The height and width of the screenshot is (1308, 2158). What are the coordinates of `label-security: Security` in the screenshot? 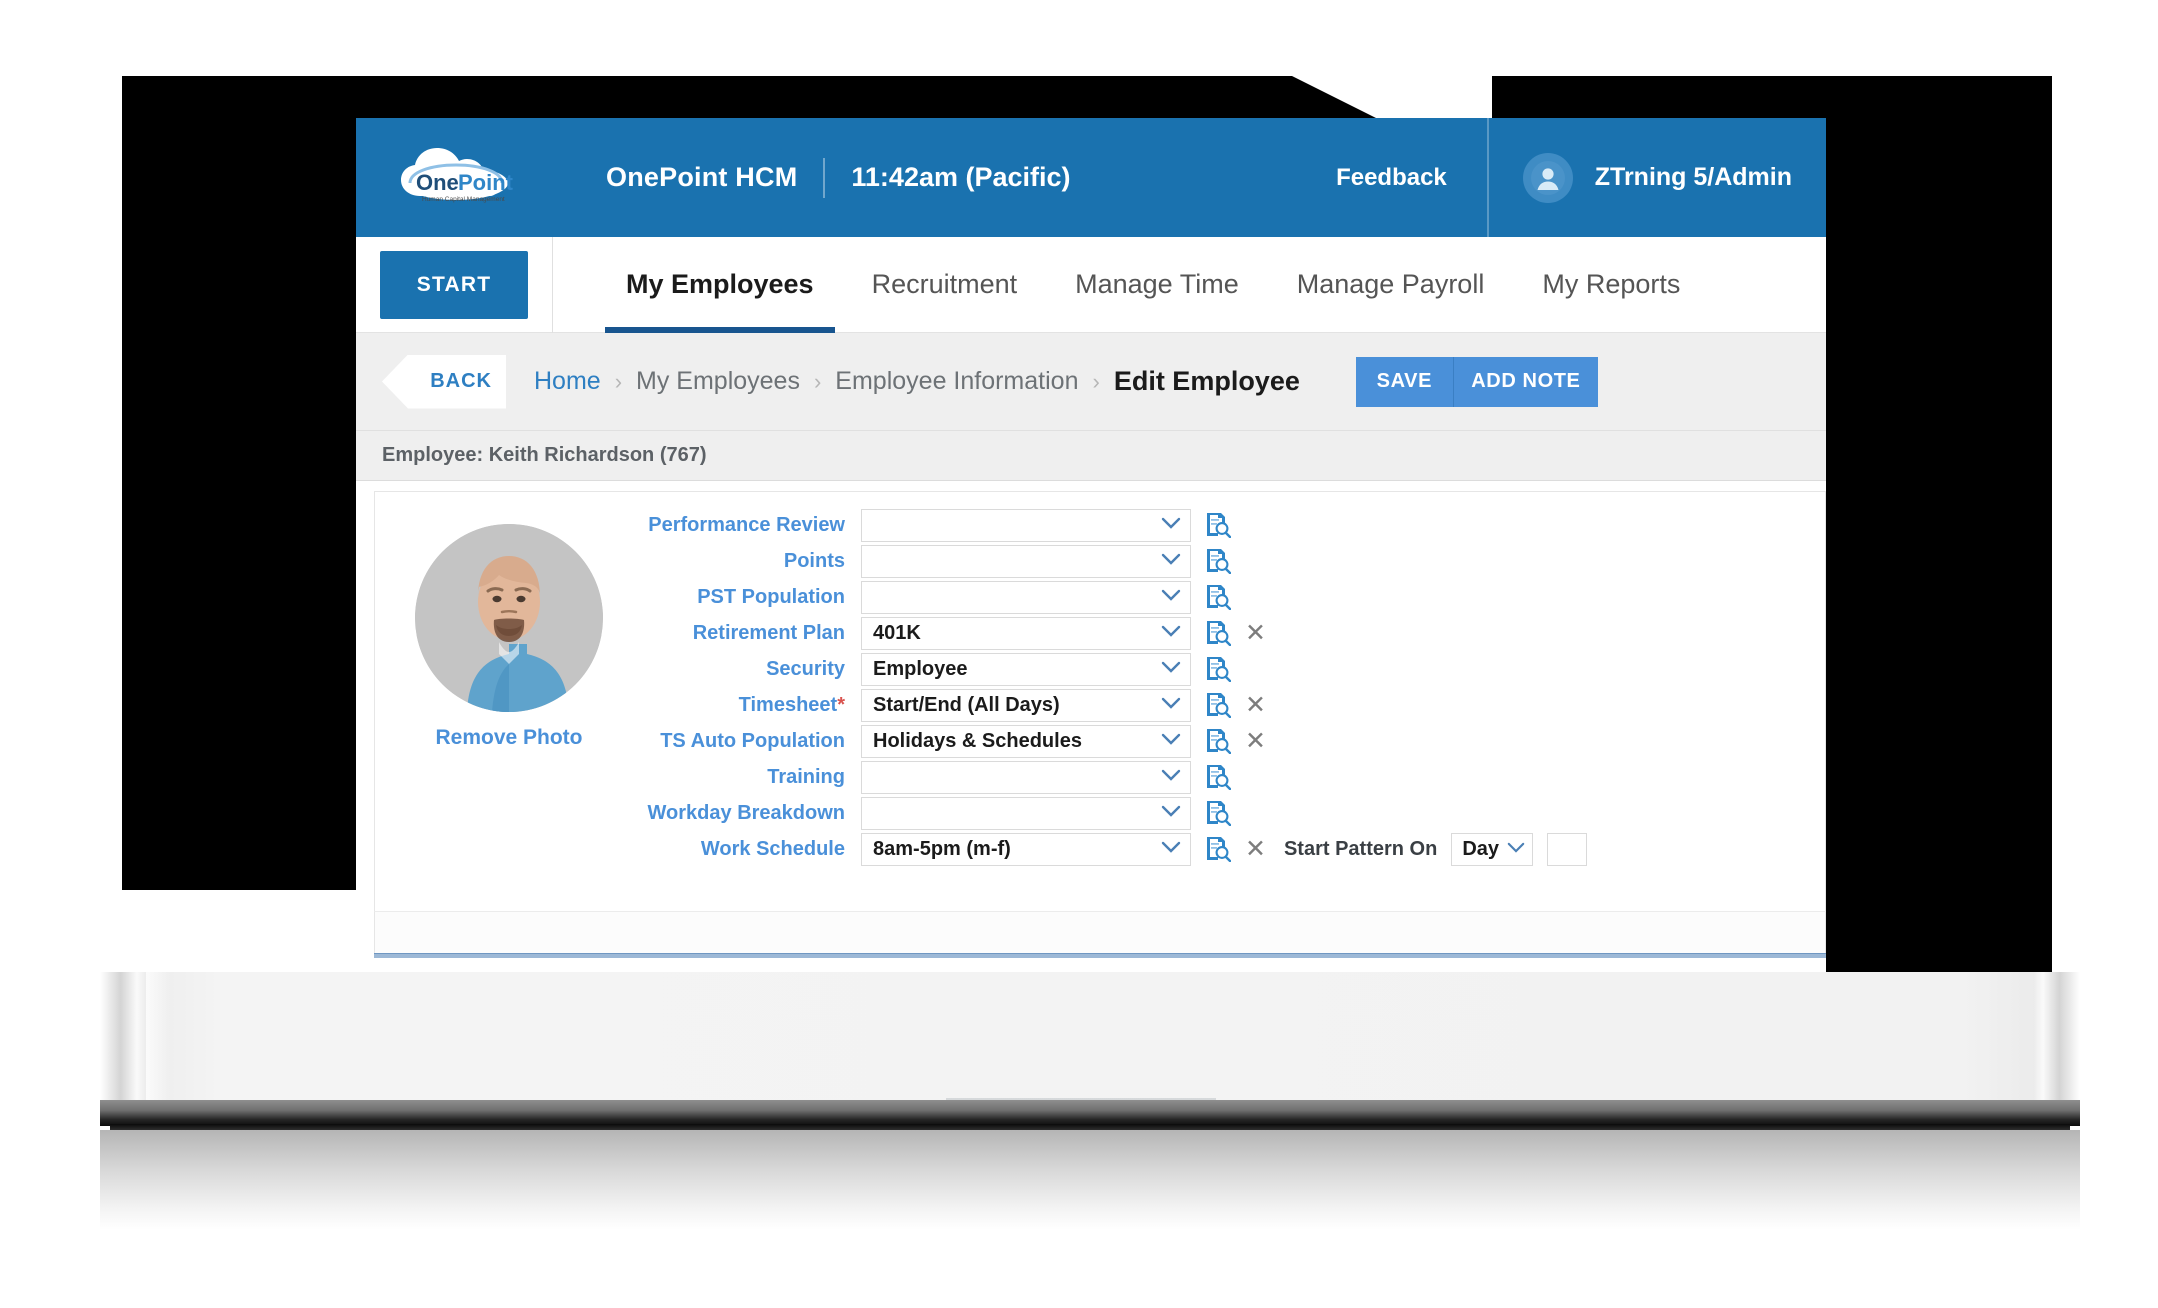 It's located at (805, 668).